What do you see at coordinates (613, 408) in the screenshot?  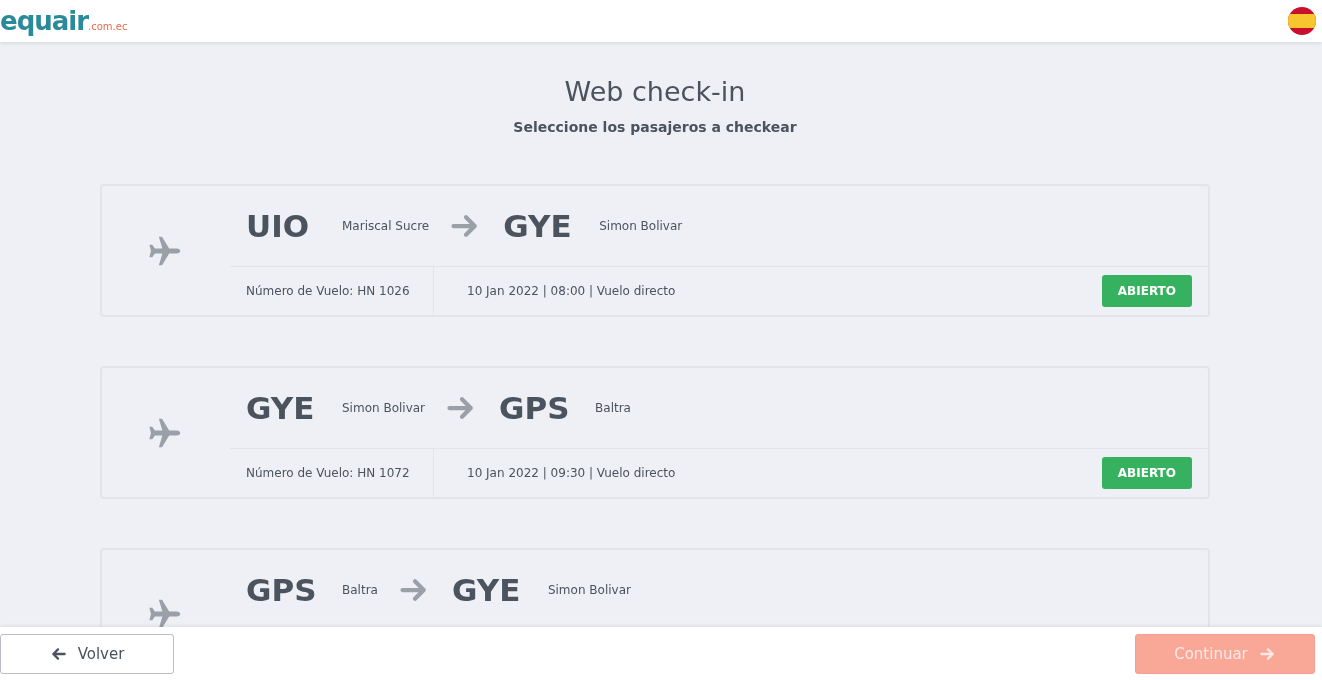 I see `destination-airport: Baltra` at bounding box center [613, 408].